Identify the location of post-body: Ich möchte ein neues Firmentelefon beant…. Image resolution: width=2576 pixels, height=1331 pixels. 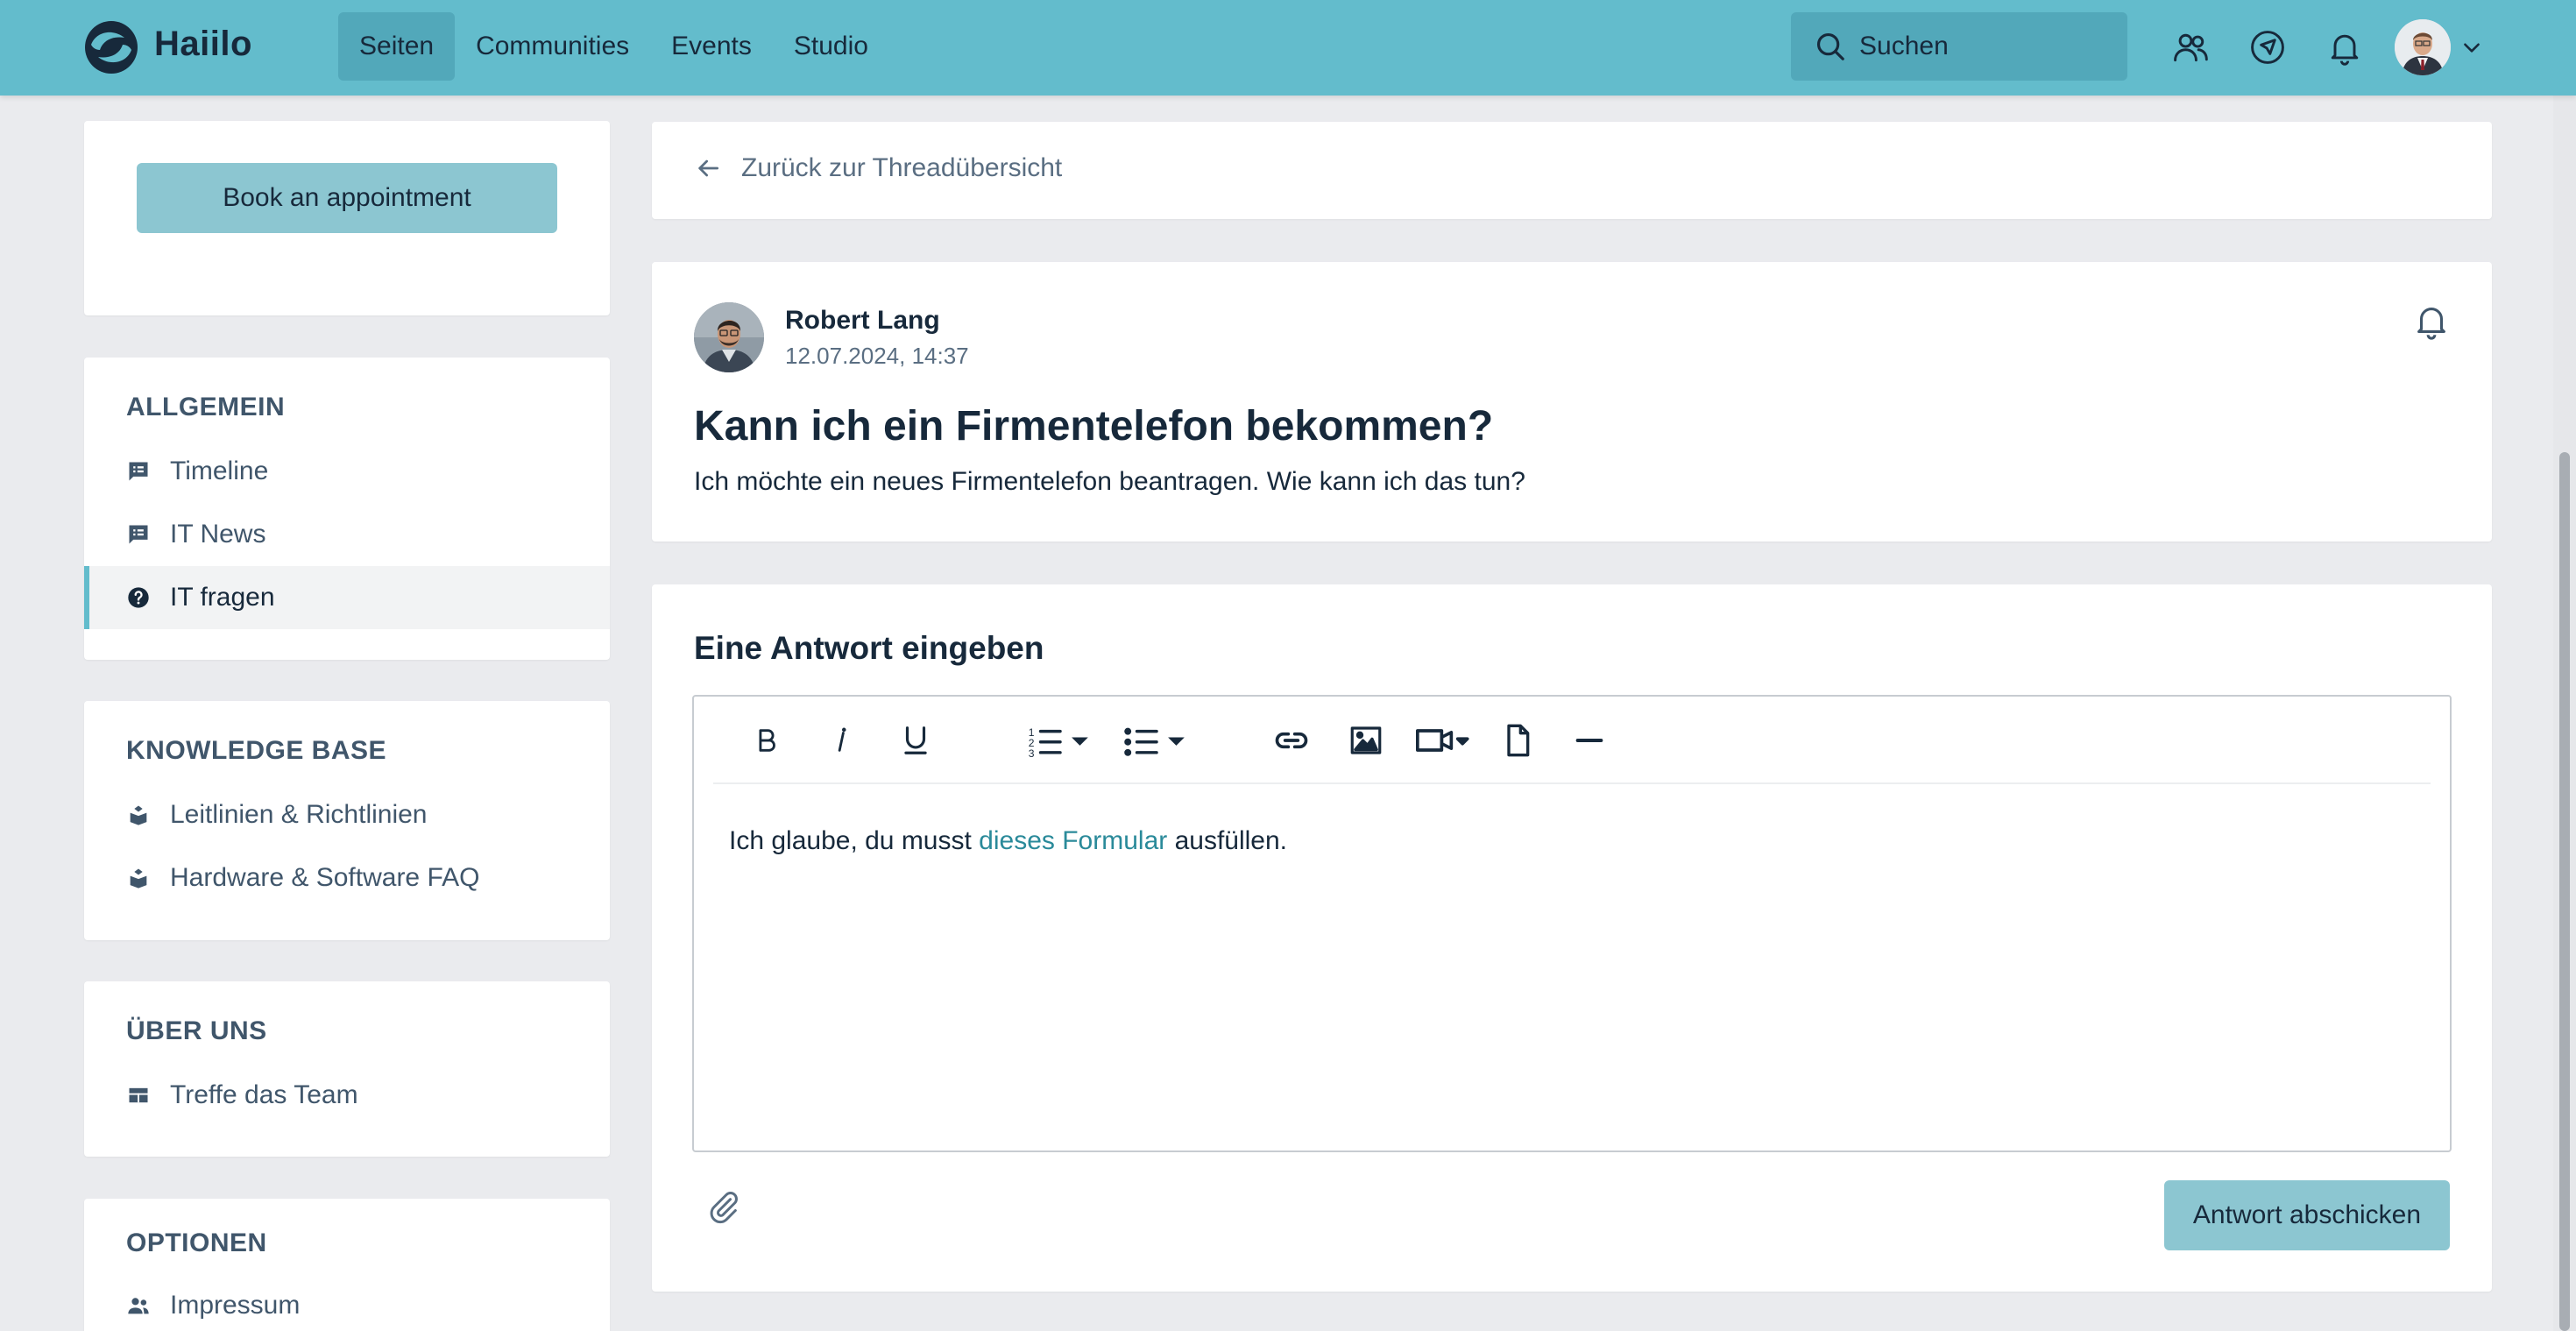
(1109, 481).